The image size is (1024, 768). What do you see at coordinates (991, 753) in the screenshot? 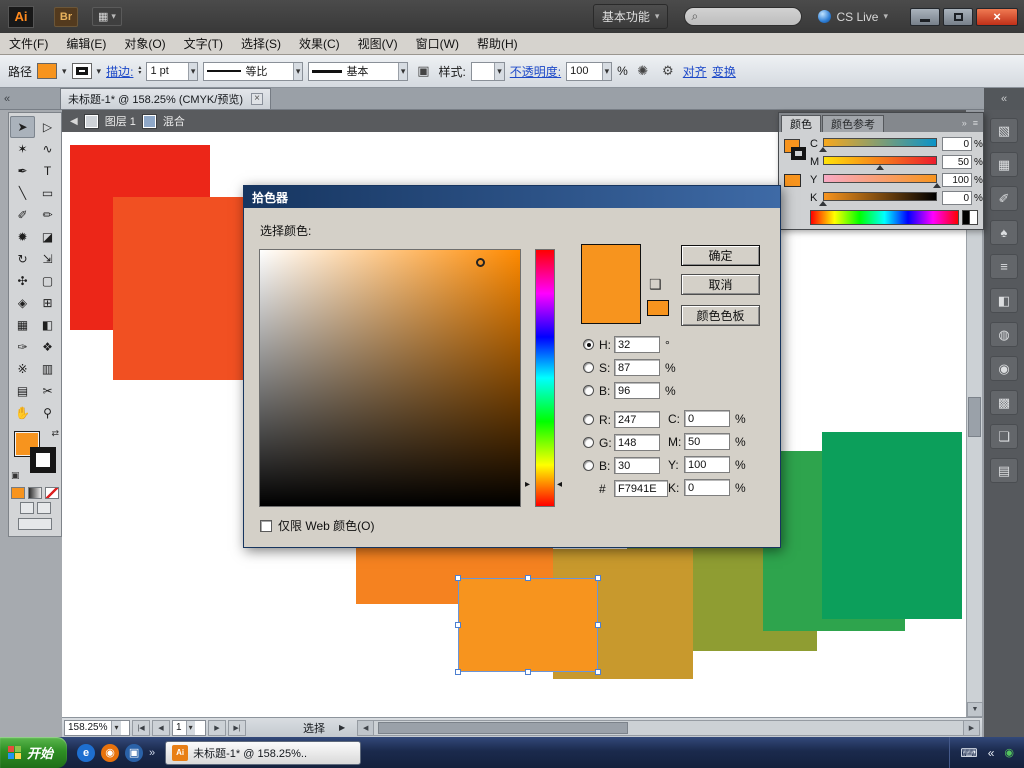
I see `tray-chevron-icon: «` at bounding box center [991, 753].